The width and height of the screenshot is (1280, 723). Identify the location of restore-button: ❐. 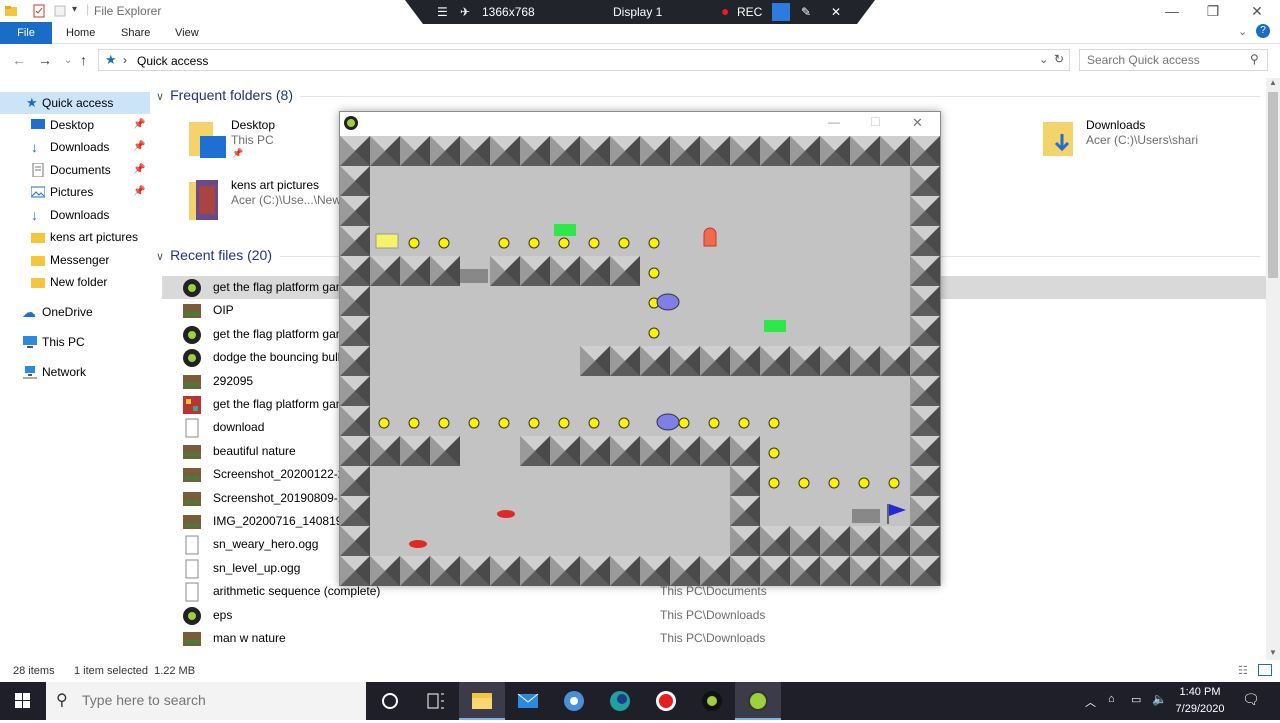
(1213, 11).